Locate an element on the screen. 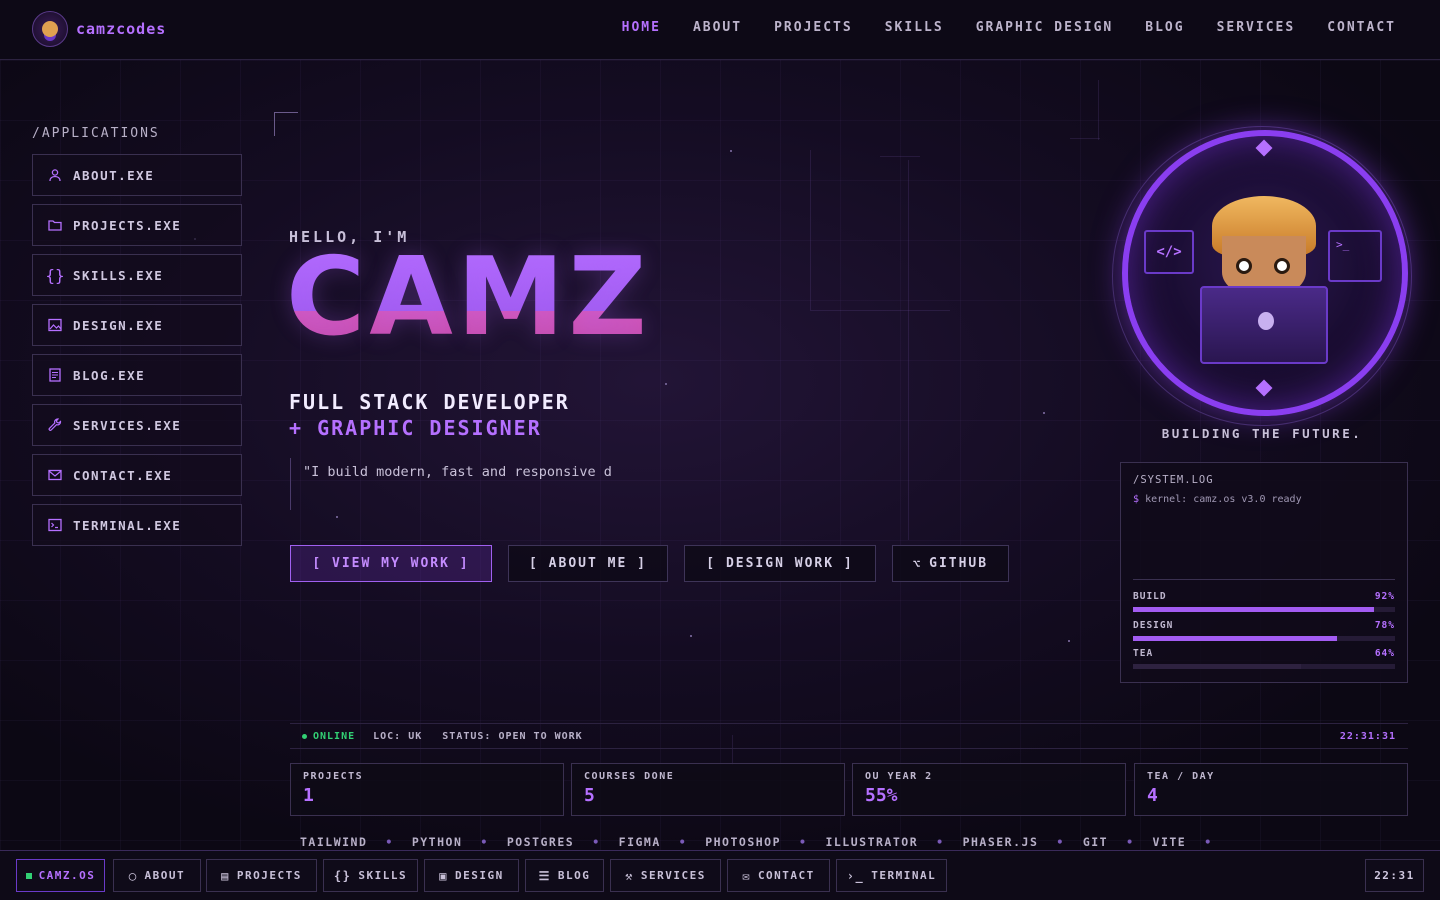 This screenshot has width=1440, height=900. taskbar-terminal: ›_ TERMINAL is located at coordinates (891, 875).